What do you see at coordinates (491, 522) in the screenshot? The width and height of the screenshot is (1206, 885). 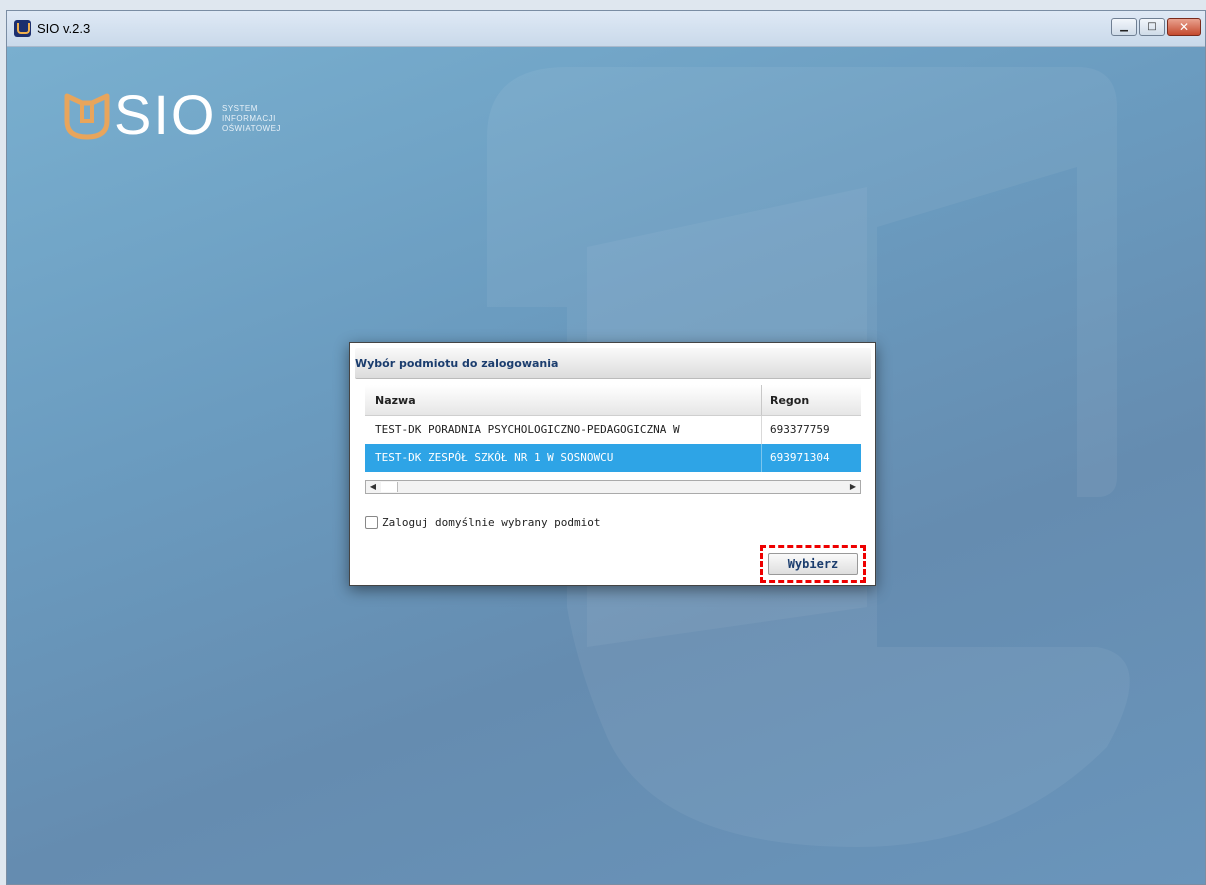 I see `default-login-label: Zaloguj domyślnie wybrany podmiot` at bounding box center [491, 522].